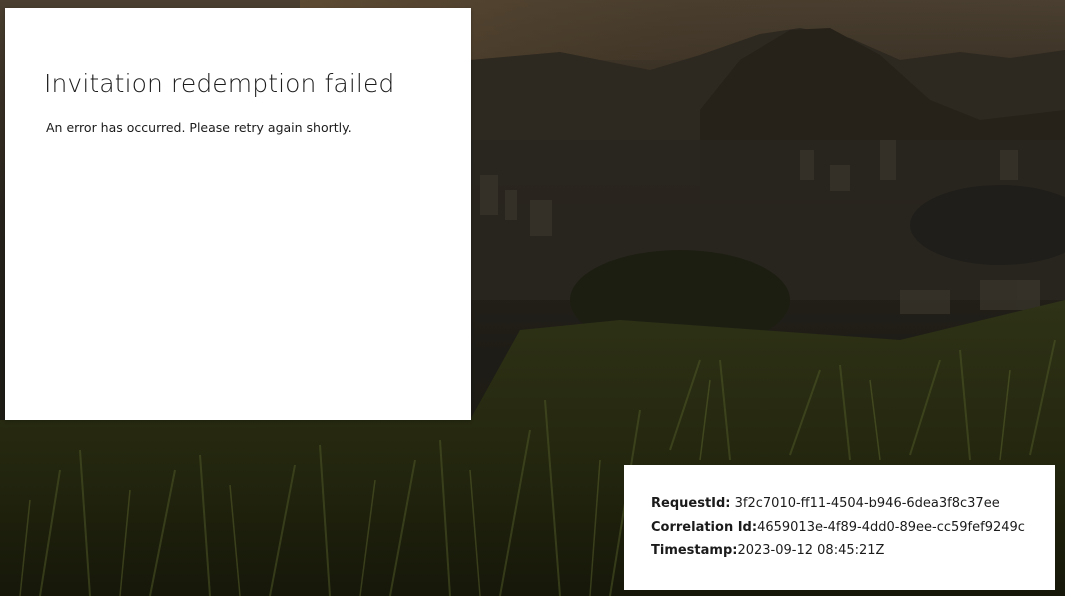 The height and width of the screenshot is (596, 1065). Describe the element at coordinates (867, 503) in the screenshot. I see `request-id-value: 3f2c7010-ff11-4504-b946-6dea3f8c37ee` at that location.